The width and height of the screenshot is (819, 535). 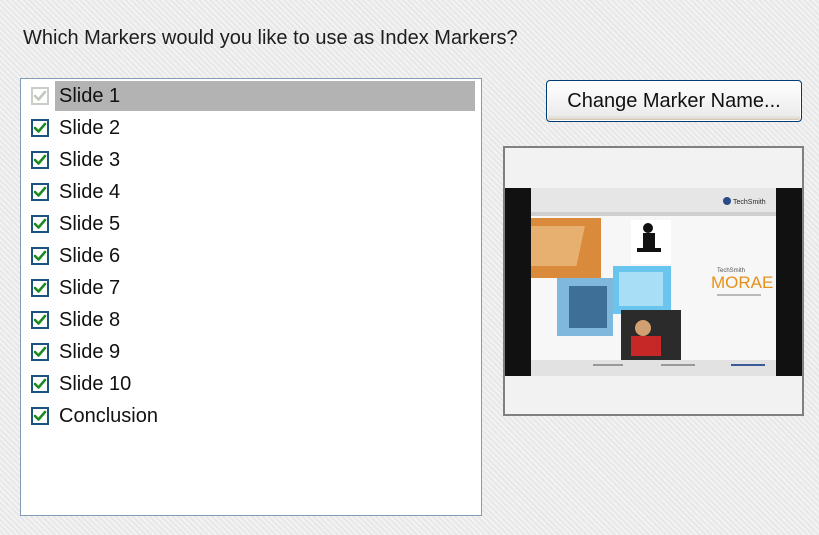 I want to click on marker-label: Slide 5, so click(x=90, y=224).